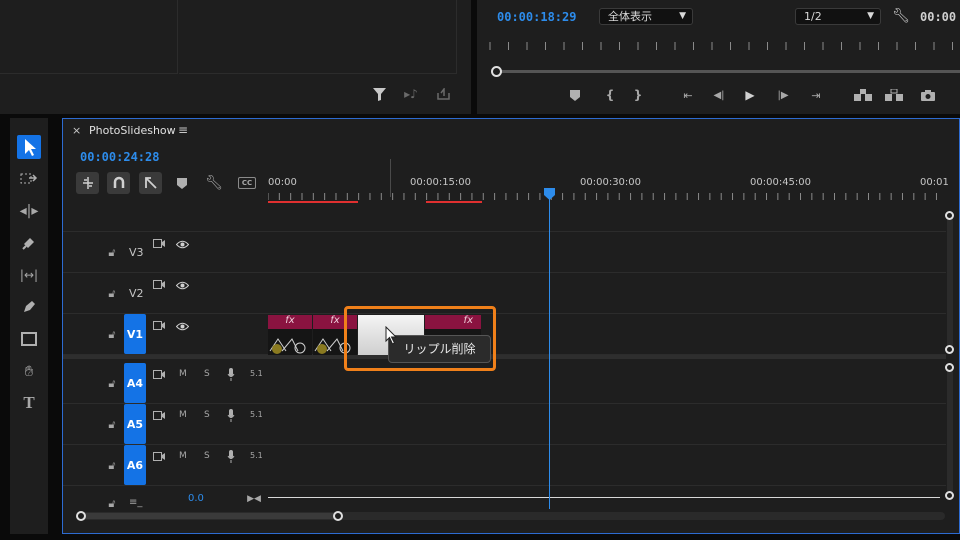 This screenshot has width=960, height=540. I want to click on tools-panel: ◂|▸ |↔| ✋︎ T, so click(29, 326).